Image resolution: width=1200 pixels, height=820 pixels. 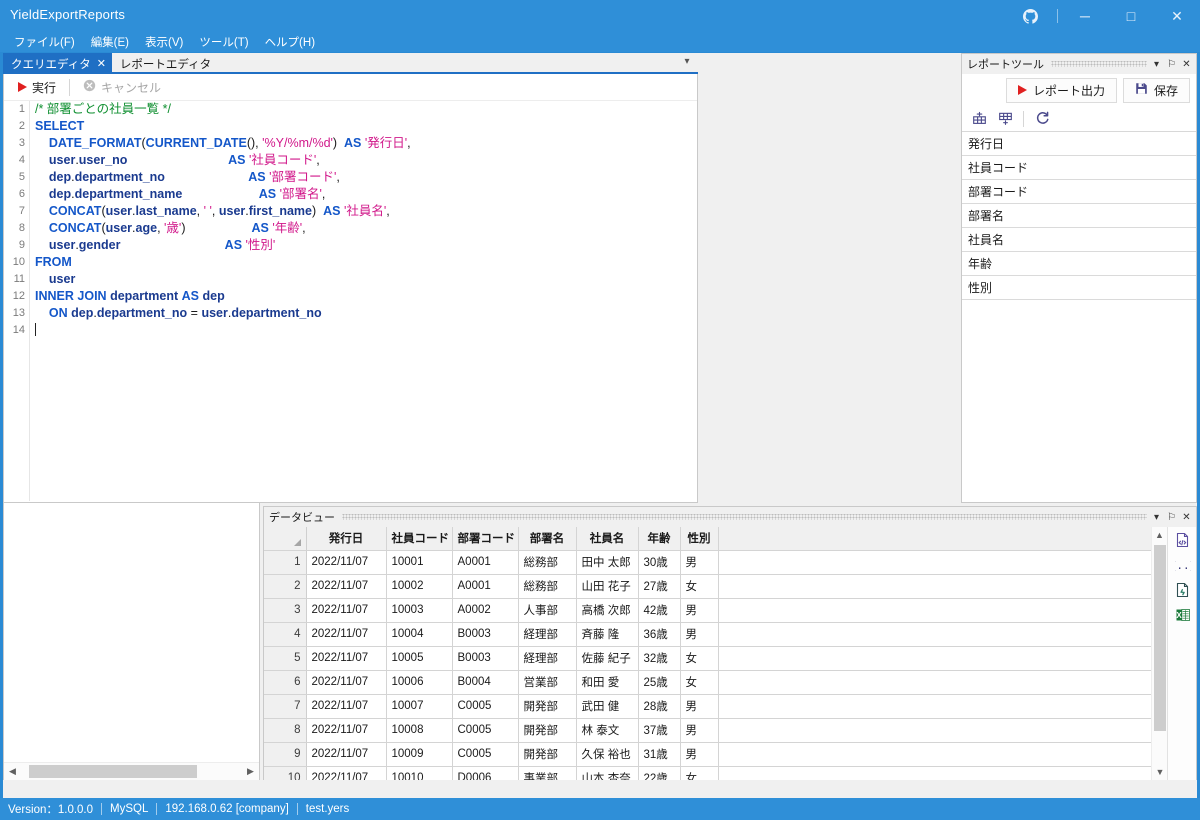 I want to click on menu-help: ヘルプ(H), so click(x=290, y=42).